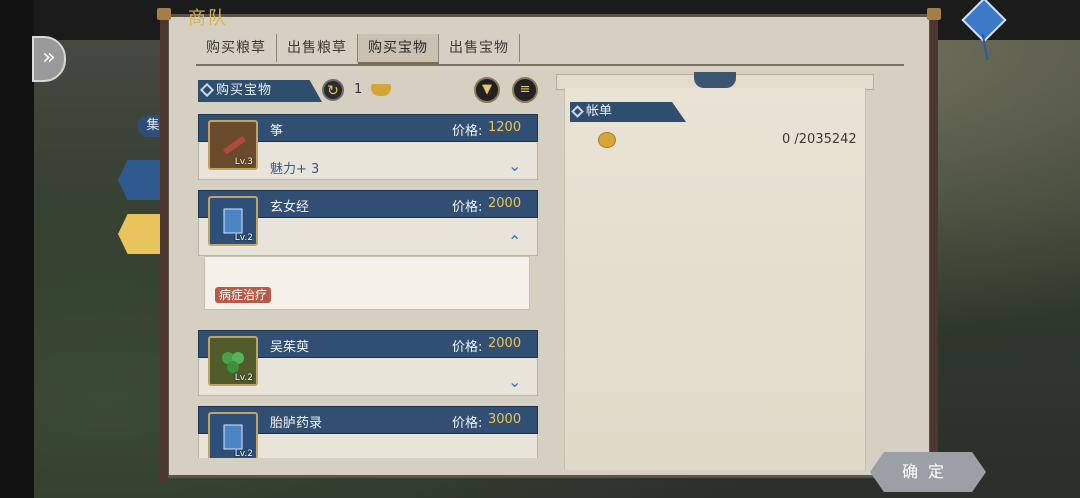 The height and width of the screenshot is (498, 1080). I want to click on bill-header: 帐单, so click(628, 112).